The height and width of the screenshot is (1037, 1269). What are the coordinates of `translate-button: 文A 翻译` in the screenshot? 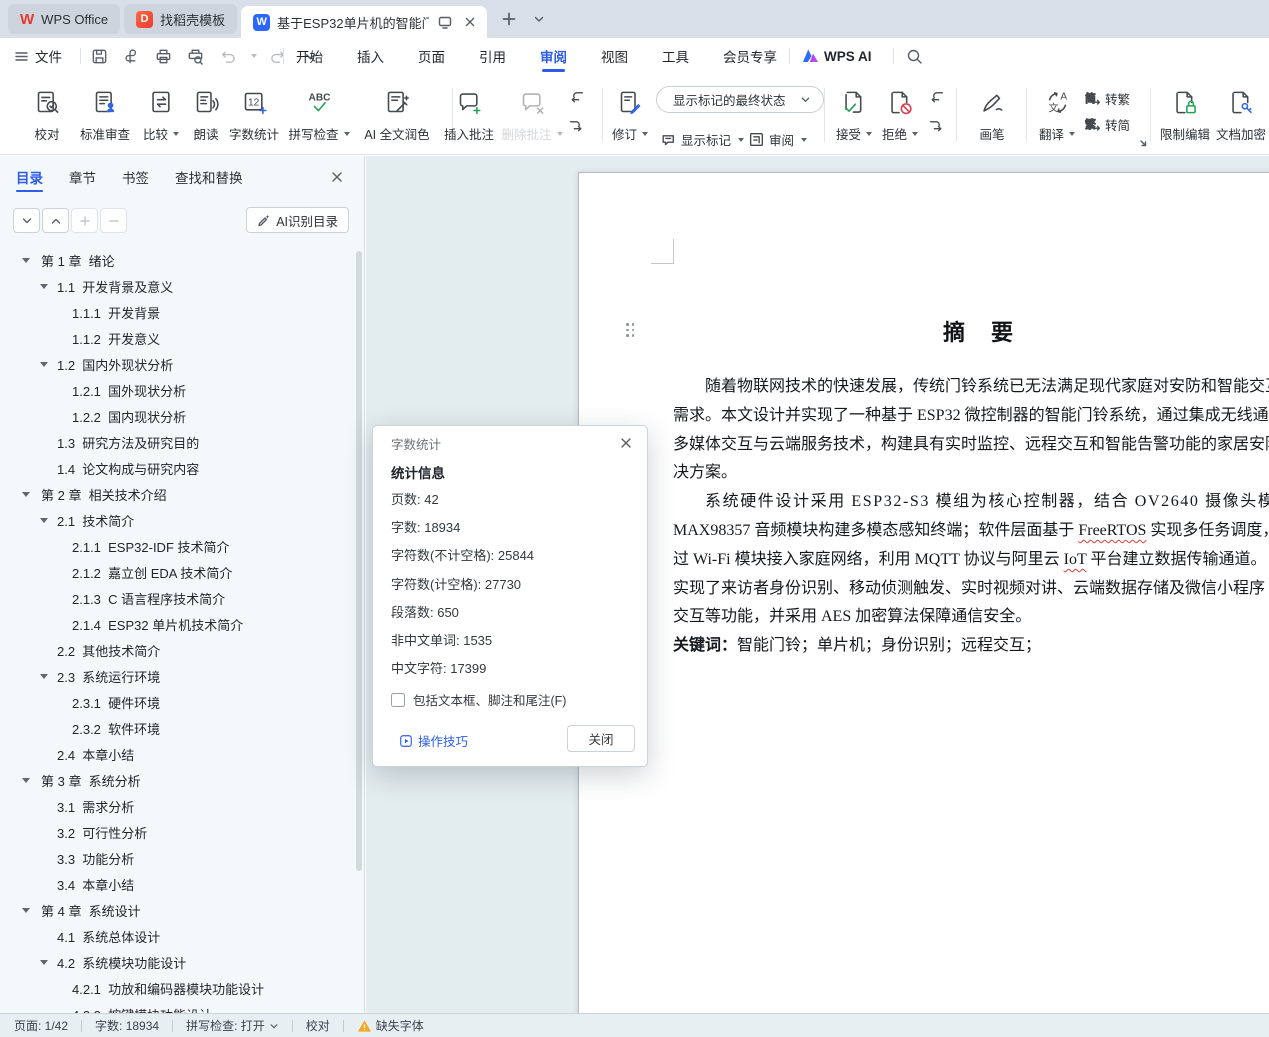 It's located at (1057, 113).